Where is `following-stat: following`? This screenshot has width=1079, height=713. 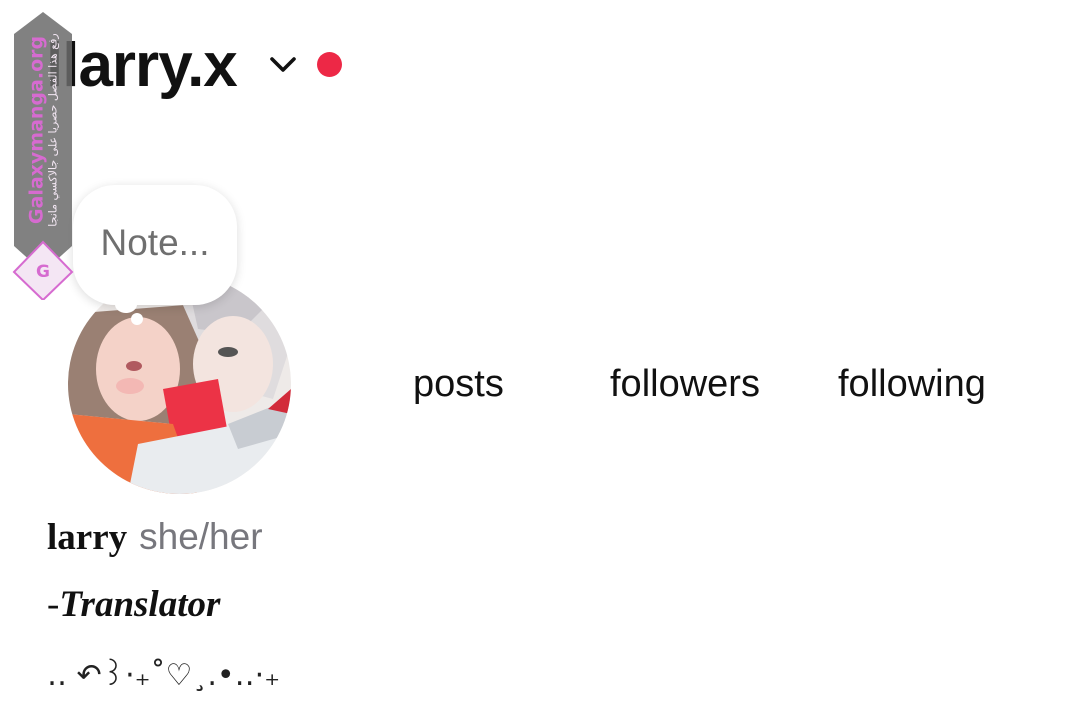 following-stat: following is located at coordinates (912, 384).